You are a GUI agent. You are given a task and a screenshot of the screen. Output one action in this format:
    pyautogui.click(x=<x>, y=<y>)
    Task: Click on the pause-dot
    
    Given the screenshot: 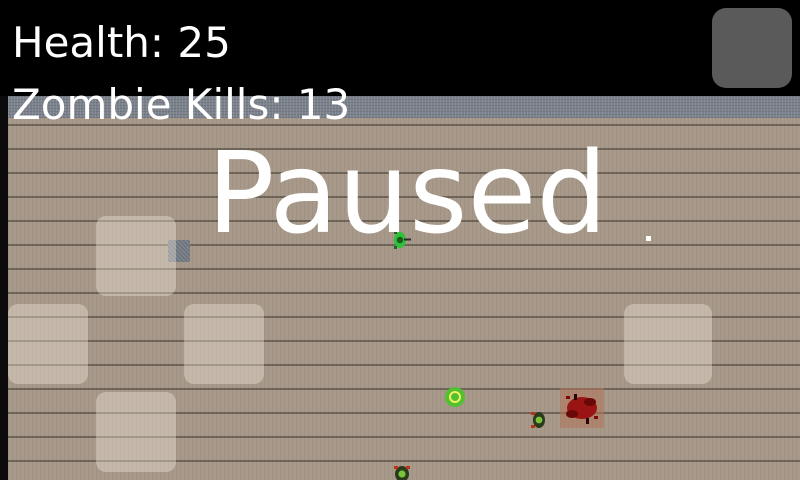 What is the action you would take?
    pyautogui.click(x=648, y=238)
    